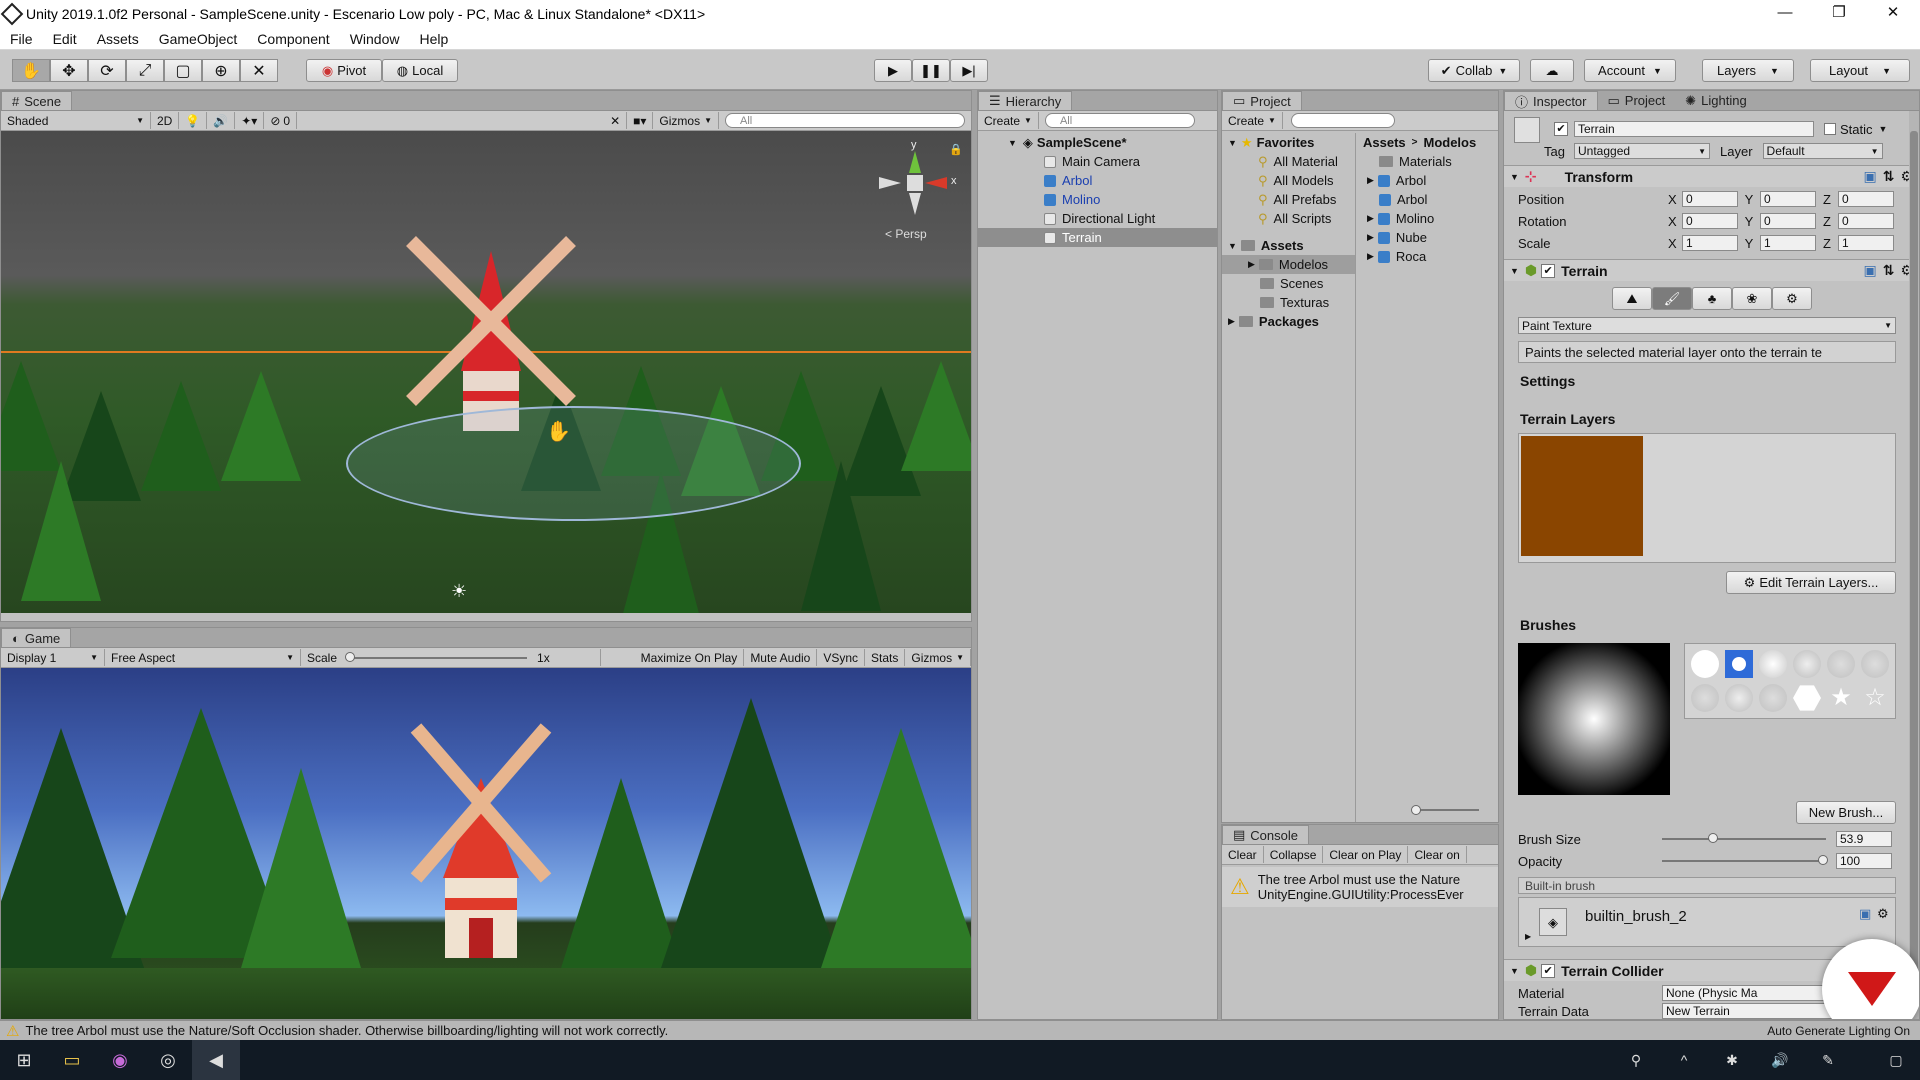  Describe the element at coordinates (969, 70) in the screenshot. I see `step-button: ▶|` at that location.